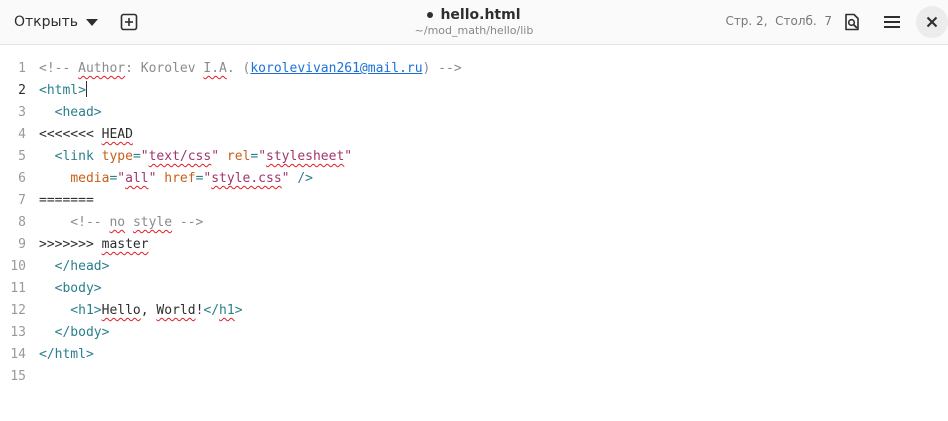  I want to click on line-code: <h1>Hello, World!</h1>, so click(141, 311).